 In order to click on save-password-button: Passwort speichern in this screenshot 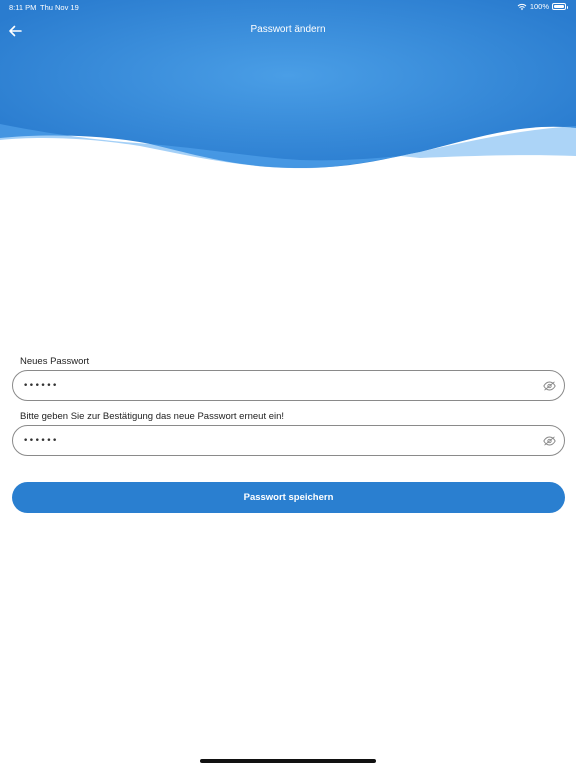, I will do `click(288, 497)`.